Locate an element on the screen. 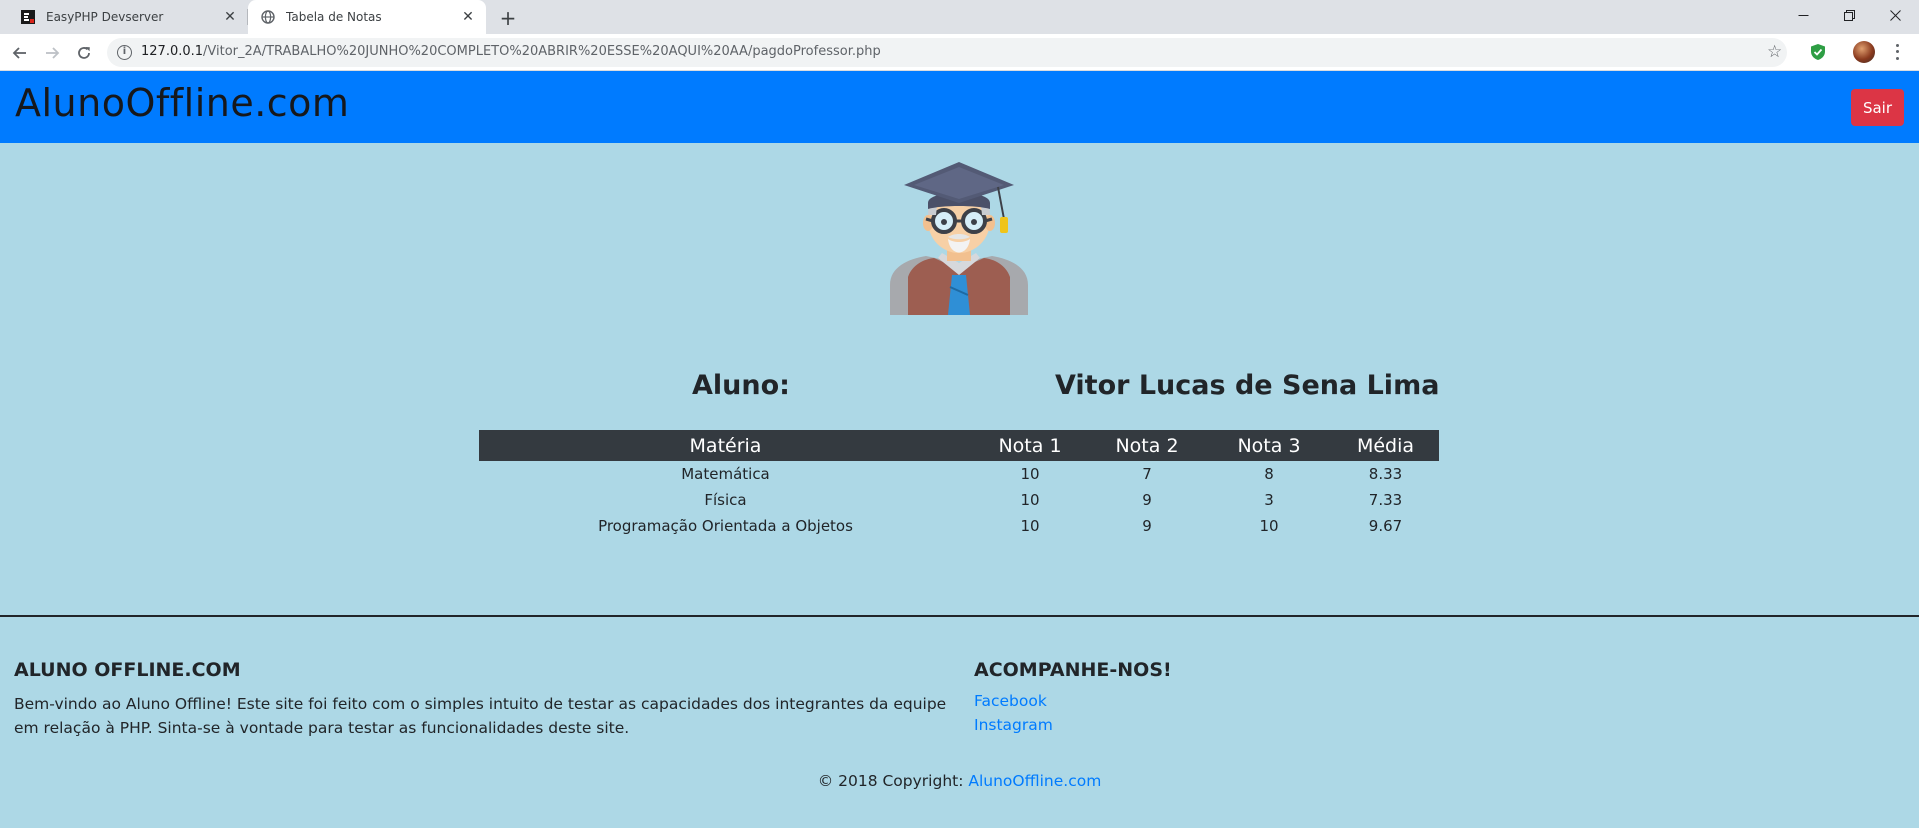 The image size is (1919, 828). cell-nota-2: 7 is located at coordinates (1147, 474).